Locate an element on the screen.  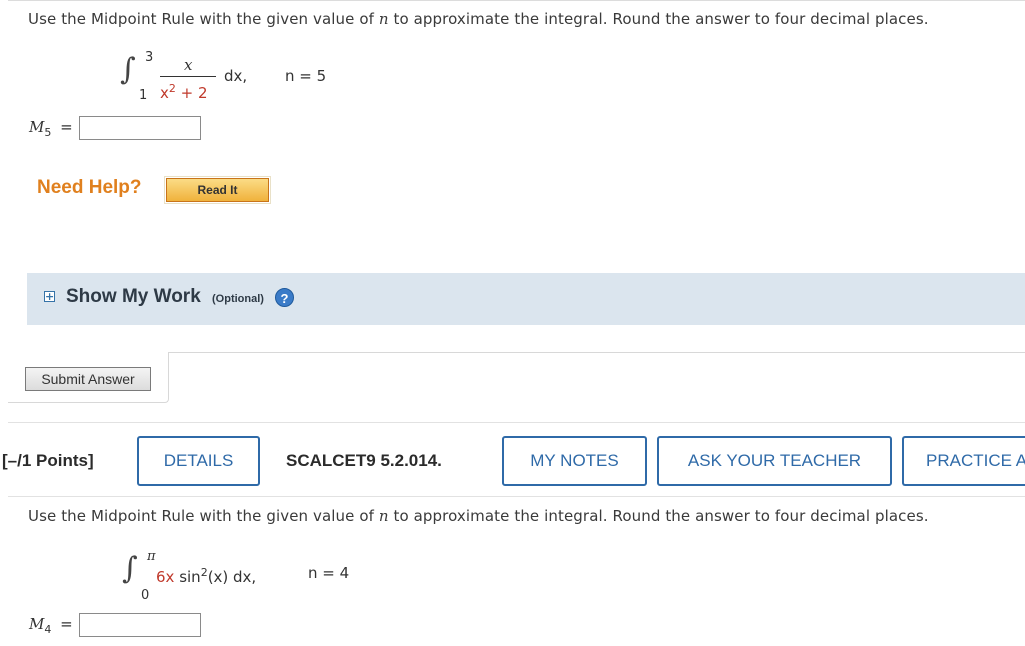
my-notes-button: MY NOTES is located at coordinates (574, 461).